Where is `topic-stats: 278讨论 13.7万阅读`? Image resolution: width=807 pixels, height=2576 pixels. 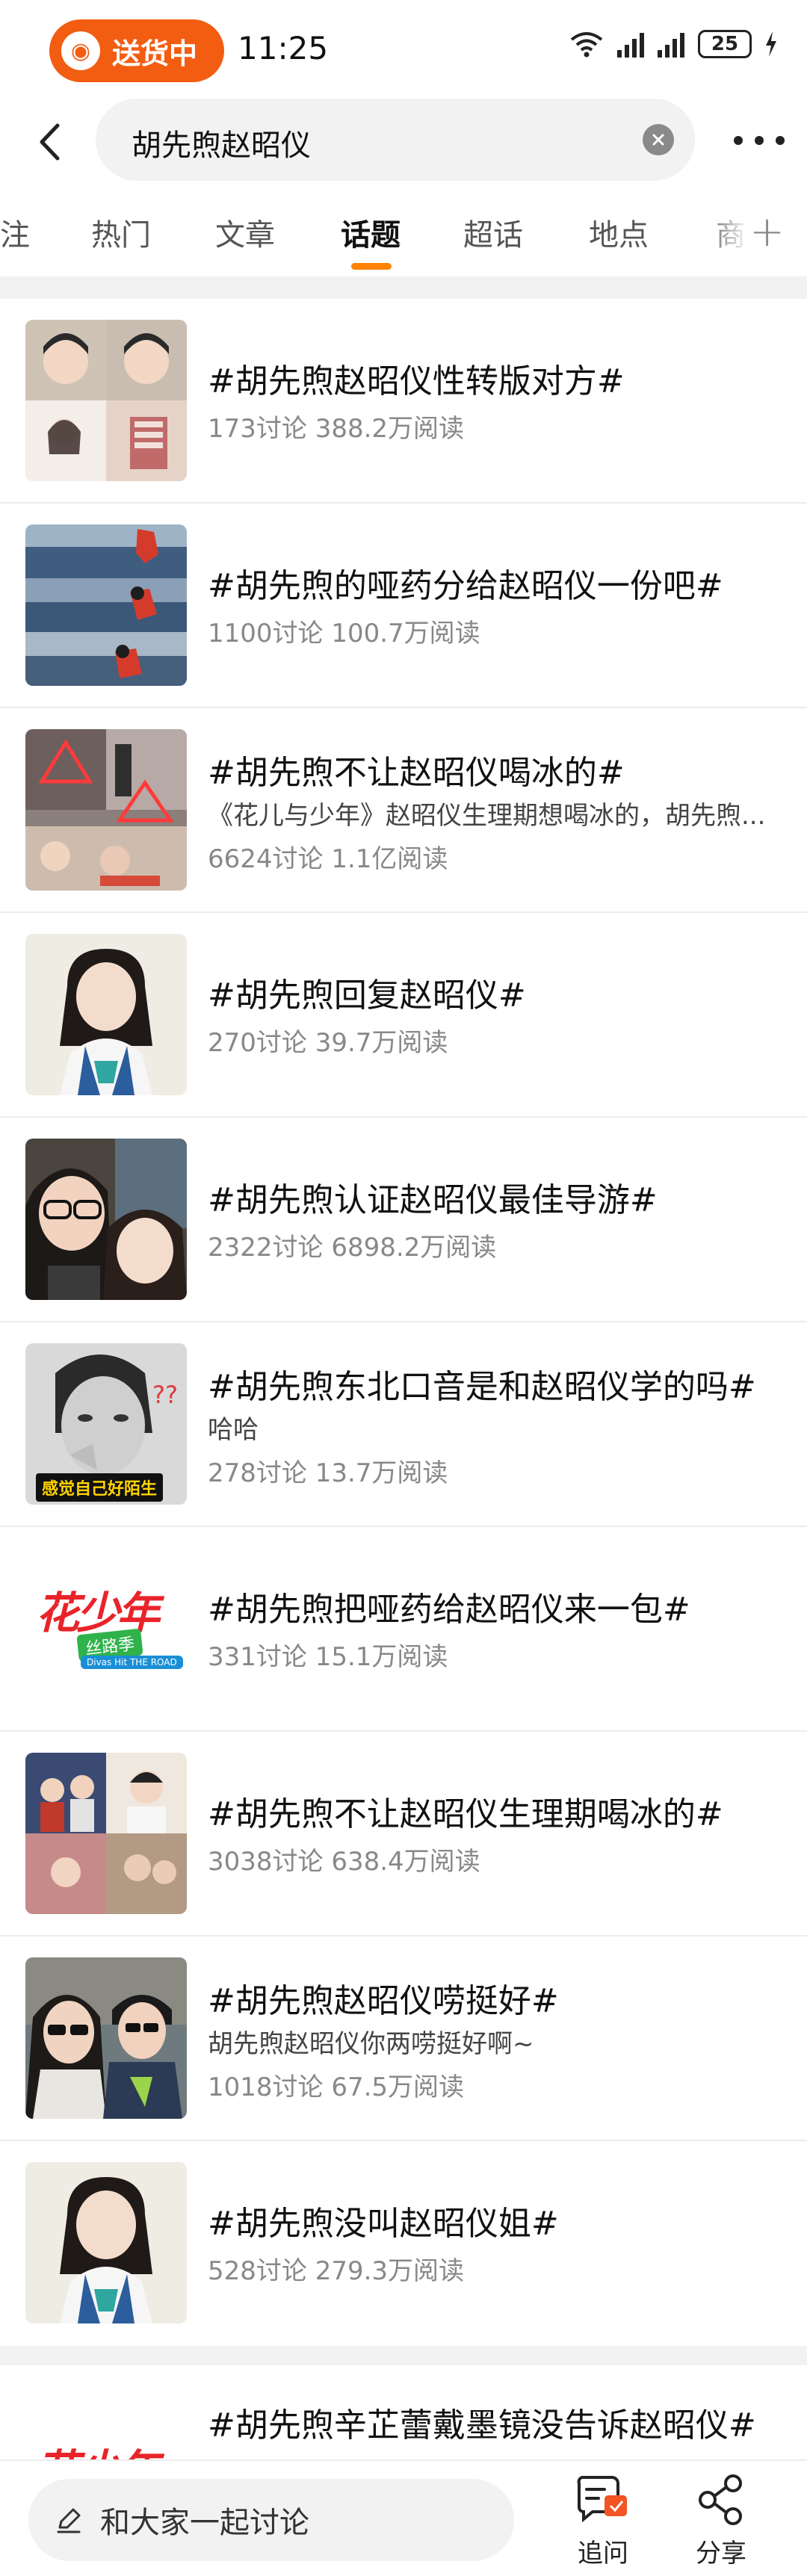
topic-stats: 278讨论 13.7万阅读 is located at coordinates (328, 1473).